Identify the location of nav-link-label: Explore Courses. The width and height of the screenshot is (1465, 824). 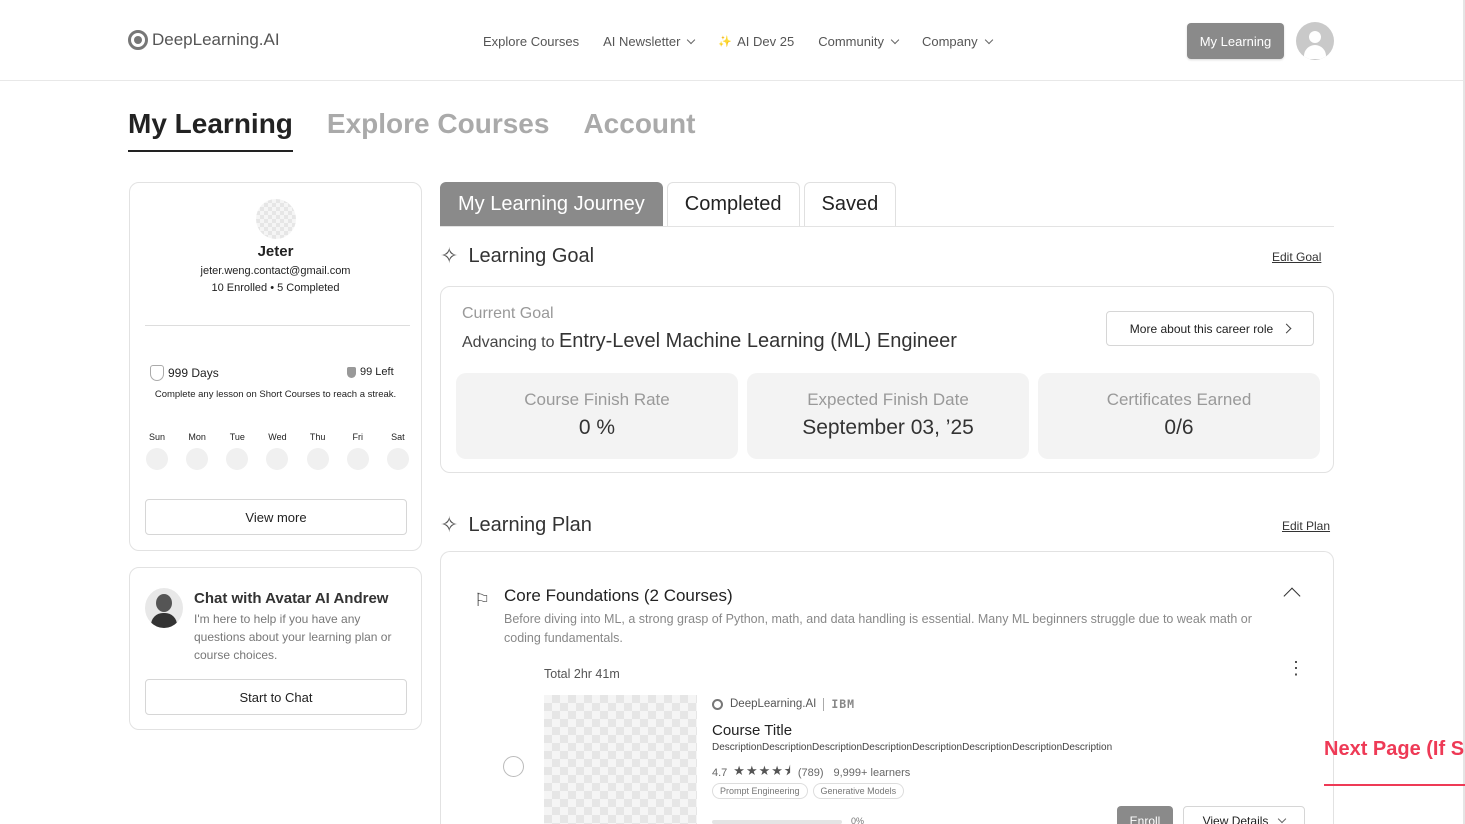
(531, 41).